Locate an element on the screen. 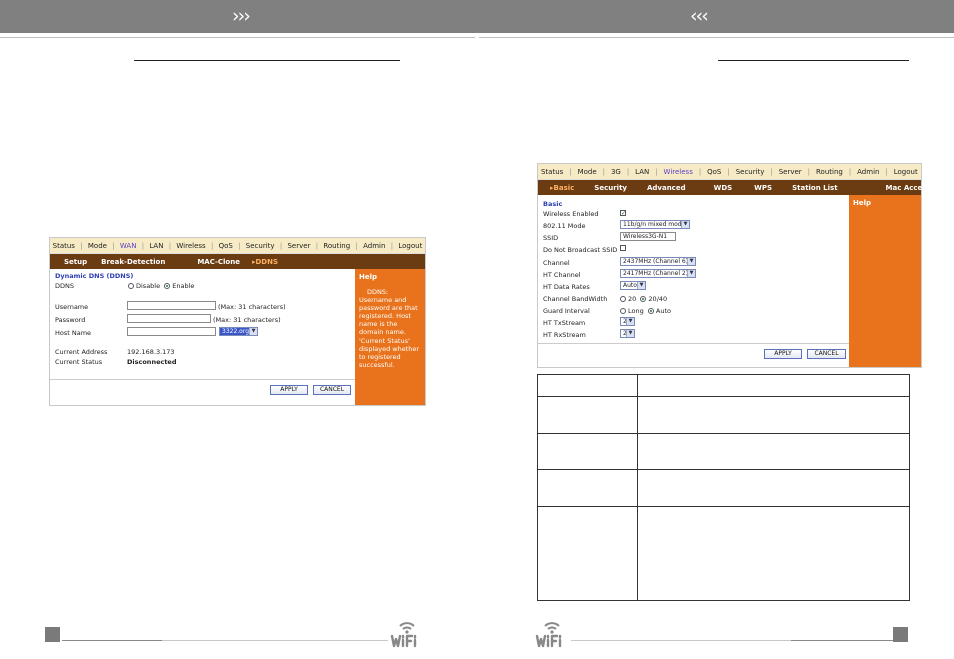  bandwidth-label: Channel BandWidth is located at coordinates (575, 299).